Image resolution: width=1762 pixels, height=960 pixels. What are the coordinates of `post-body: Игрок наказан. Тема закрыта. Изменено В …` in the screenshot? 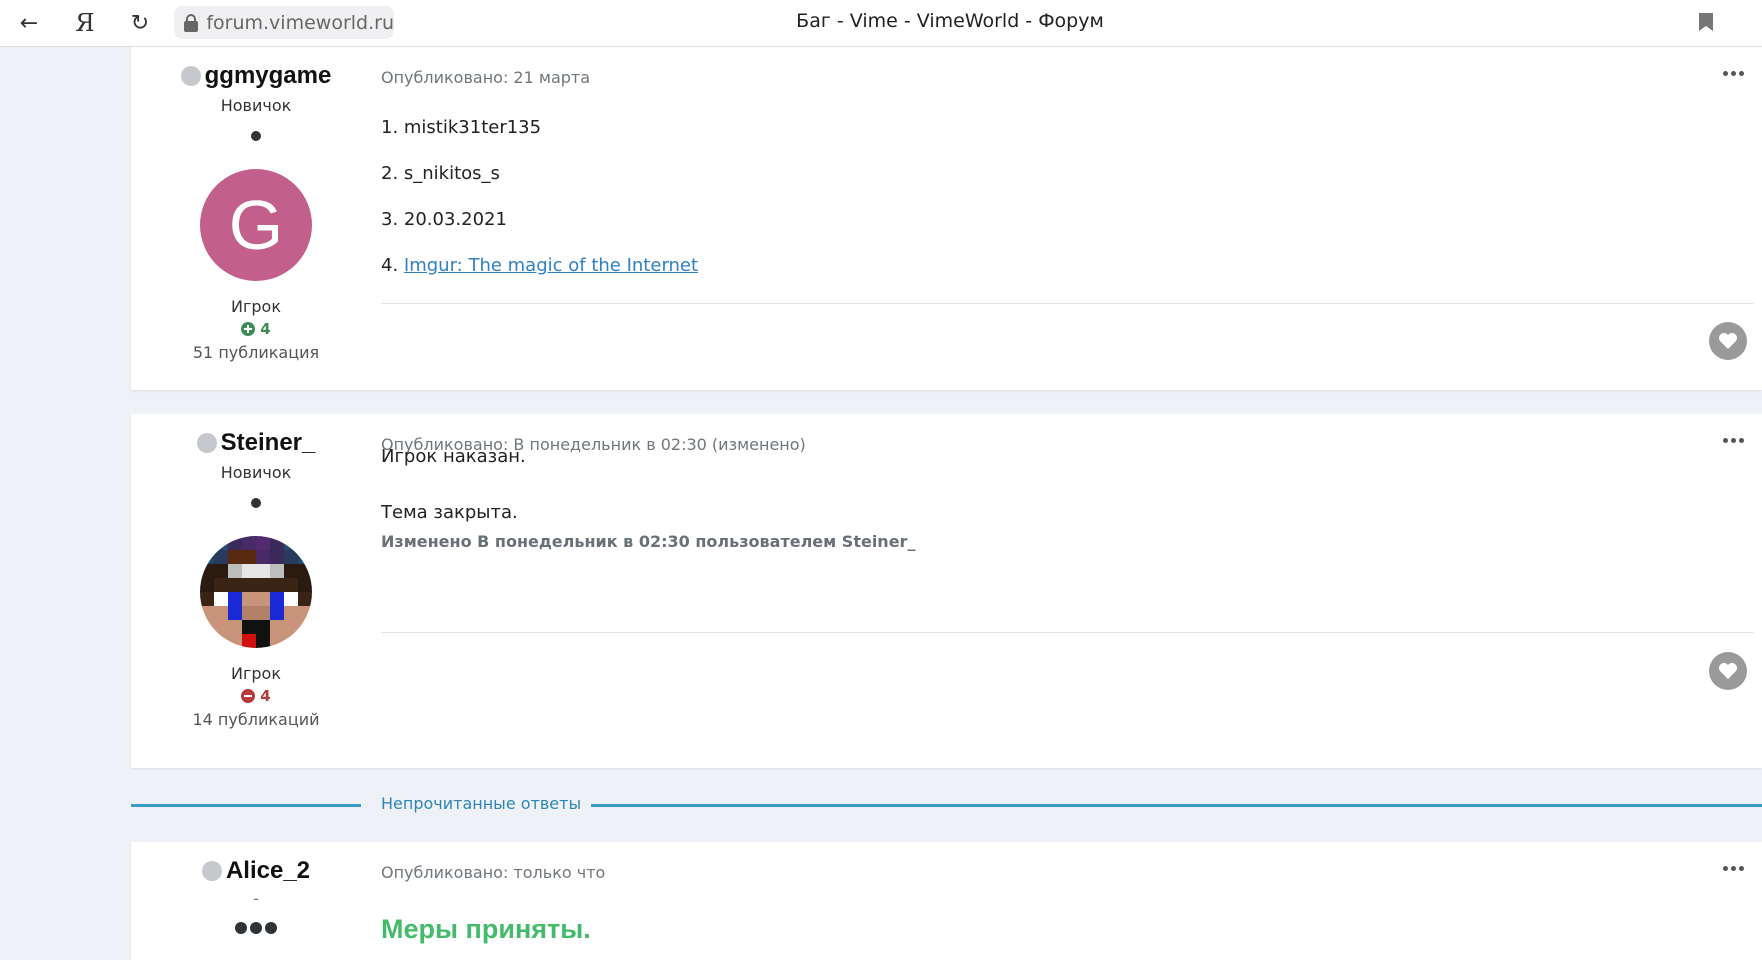 It's located at (648, 498).